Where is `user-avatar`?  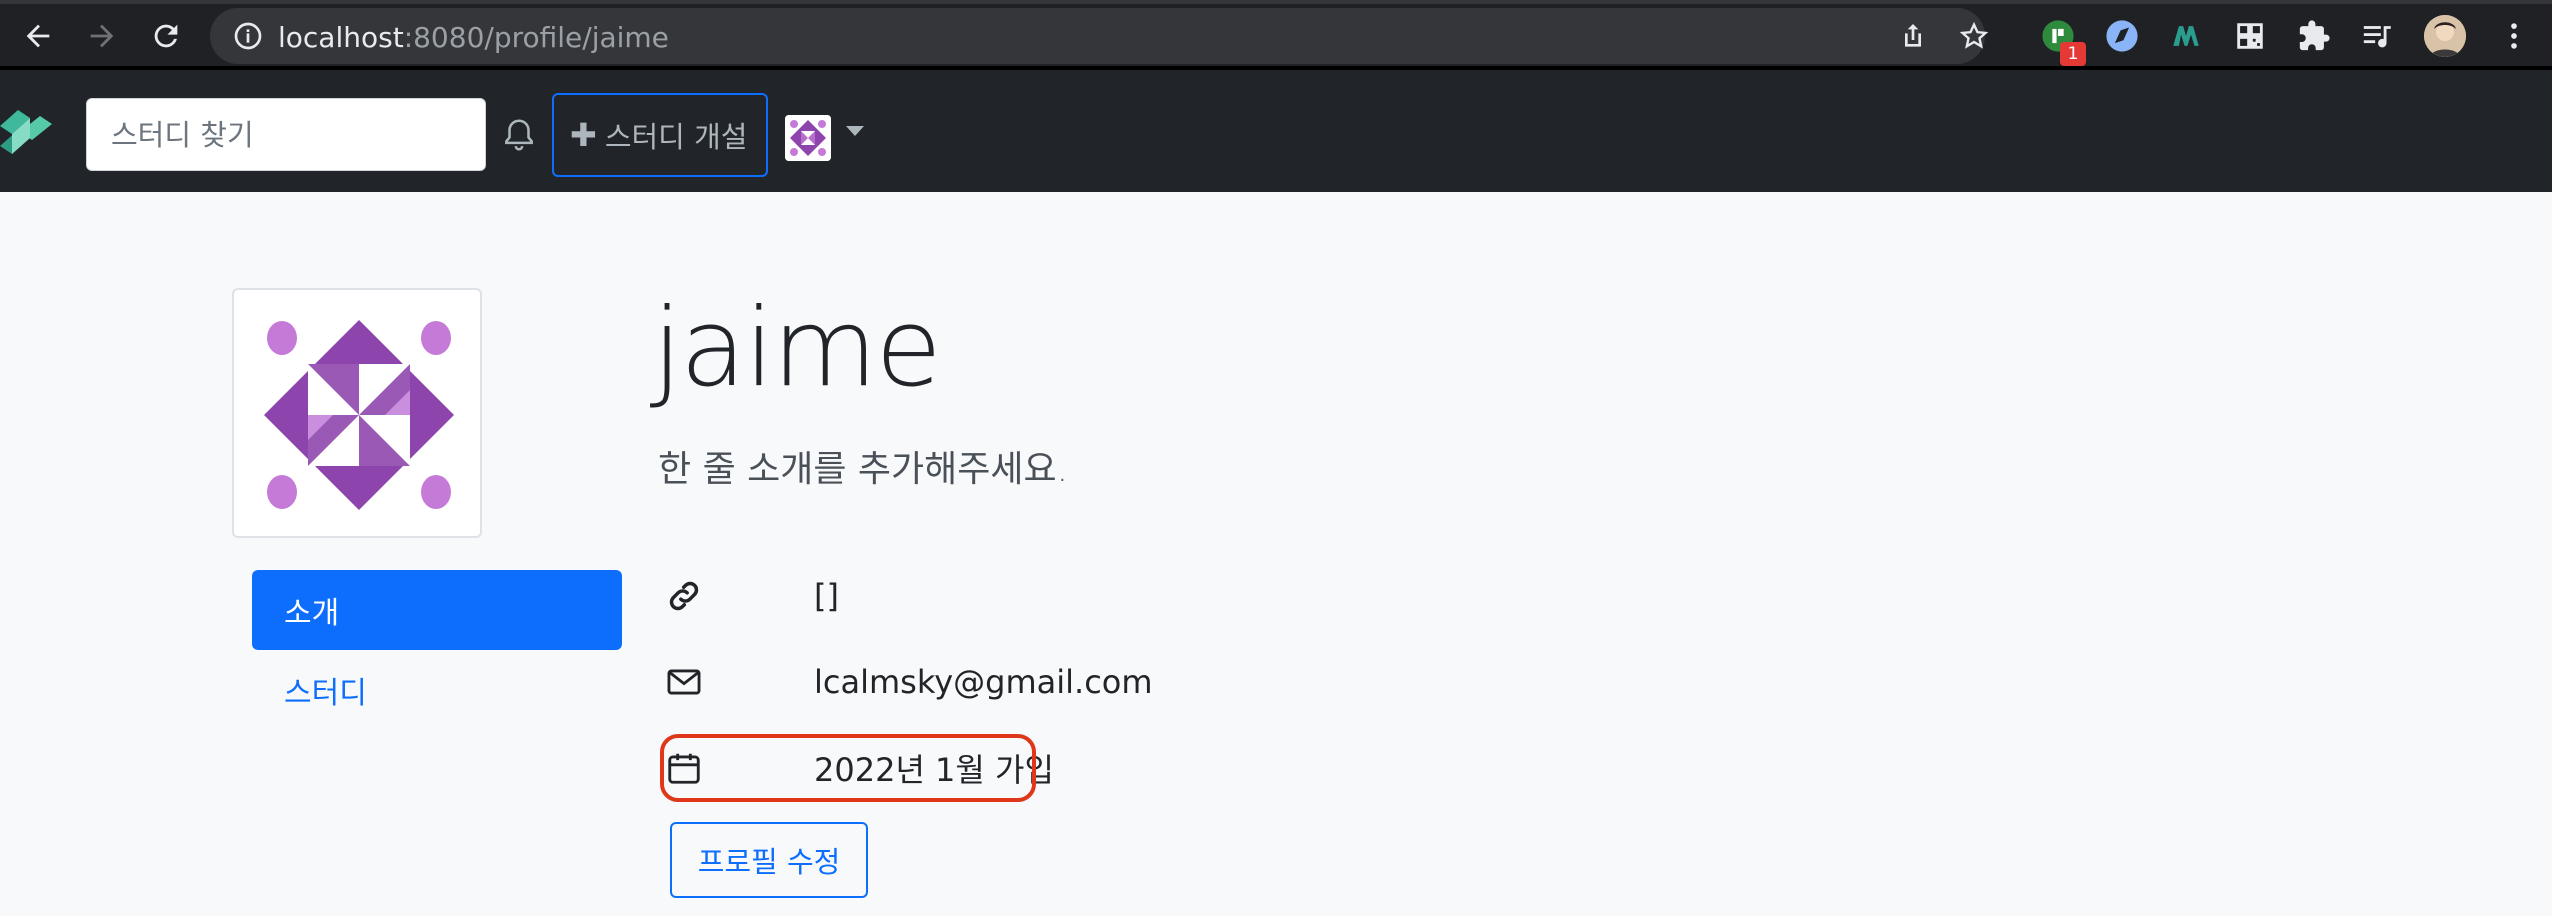 user-avatar is located at coordinates (808, 138).